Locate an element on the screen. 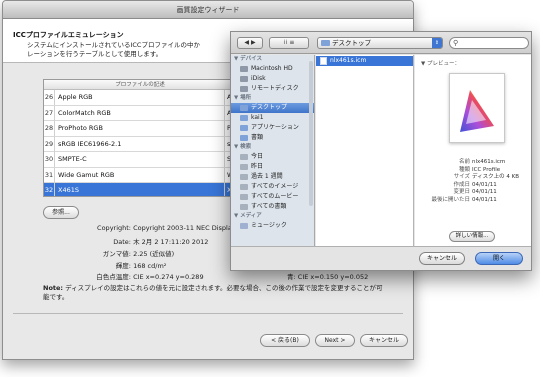 This screenshot has height=377, width=540. file-info-row: 名前 nlx461s.icm is located at coordinates (474, 163).